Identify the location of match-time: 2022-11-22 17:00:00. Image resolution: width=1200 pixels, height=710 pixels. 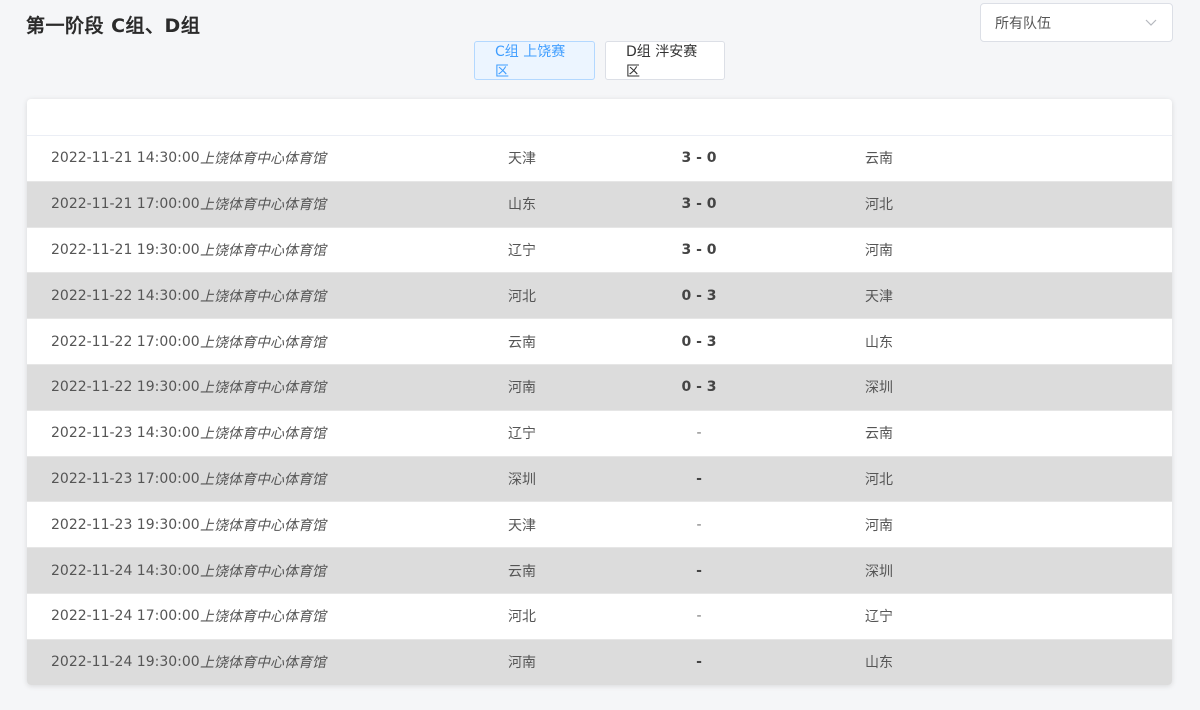
(125, 341).